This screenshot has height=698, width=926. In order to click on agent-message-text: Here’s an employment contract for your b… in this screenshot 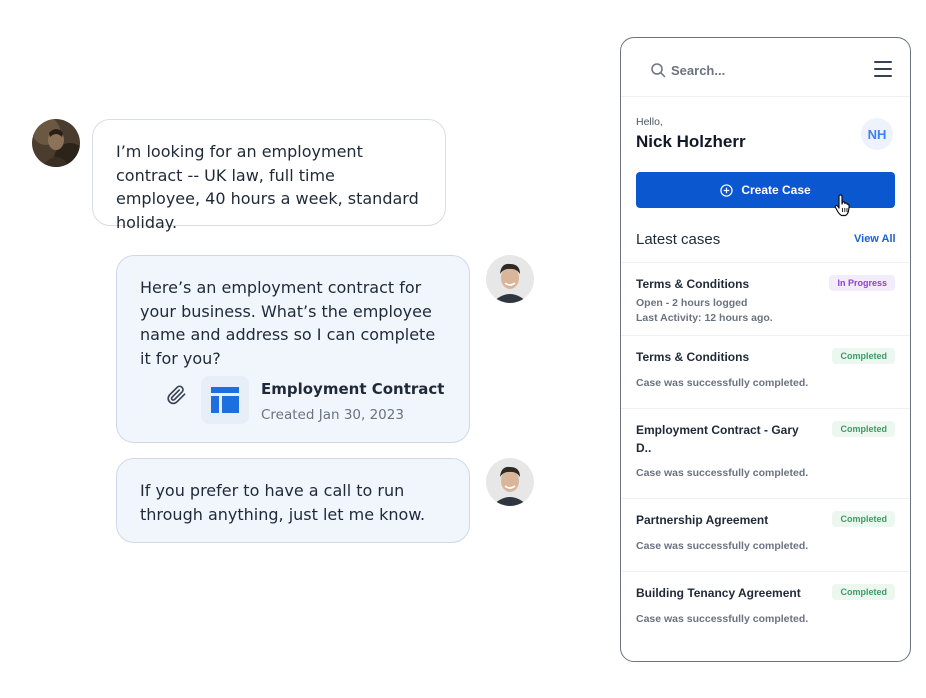, I will do `click(288, 323)`.